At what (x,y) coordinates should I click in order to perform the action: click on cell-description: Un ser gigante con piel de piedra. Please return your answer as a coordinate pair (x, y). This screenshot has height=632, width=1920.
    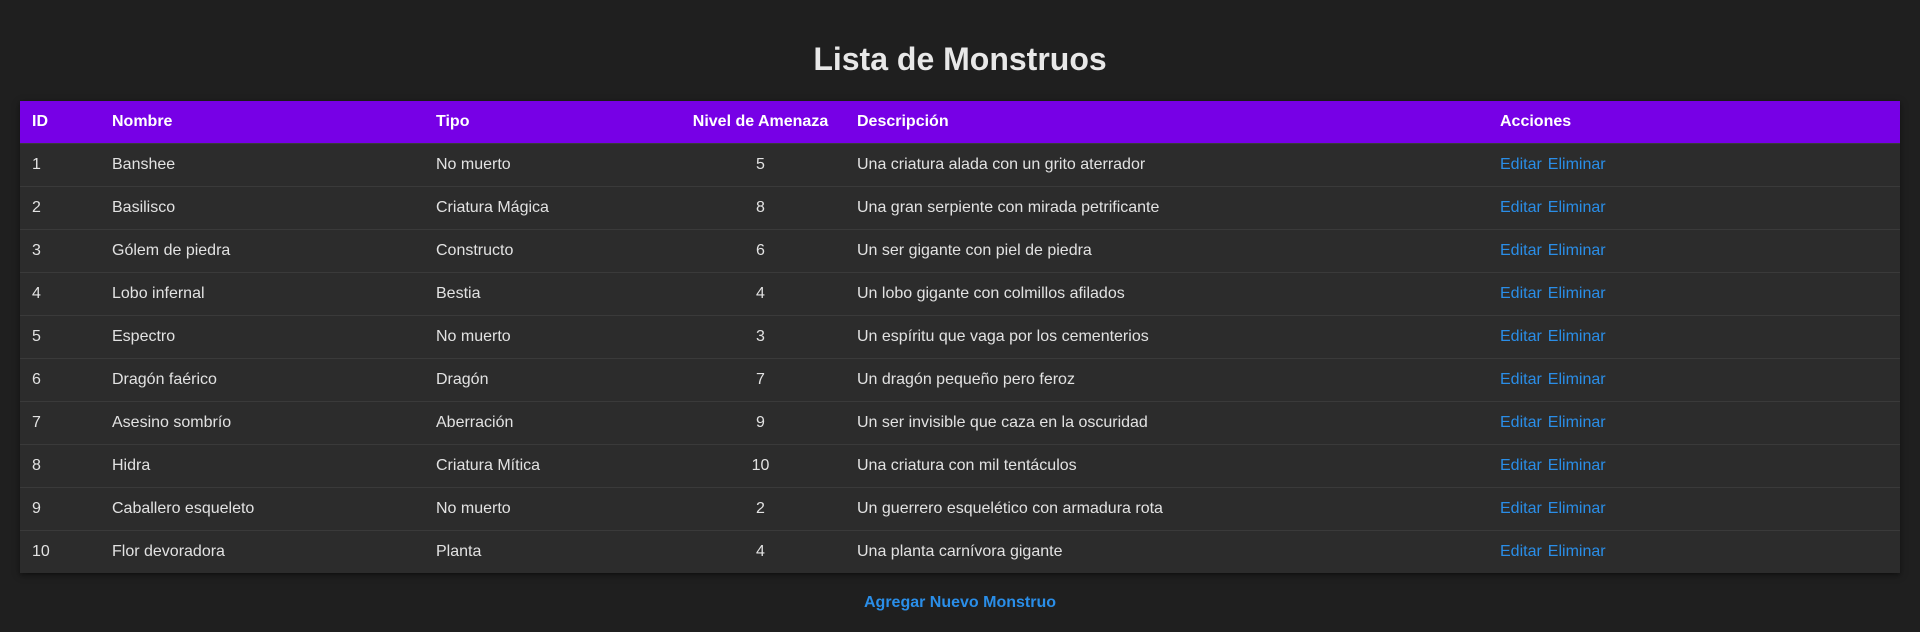
    Looking at the image, I should click on (974, 250).